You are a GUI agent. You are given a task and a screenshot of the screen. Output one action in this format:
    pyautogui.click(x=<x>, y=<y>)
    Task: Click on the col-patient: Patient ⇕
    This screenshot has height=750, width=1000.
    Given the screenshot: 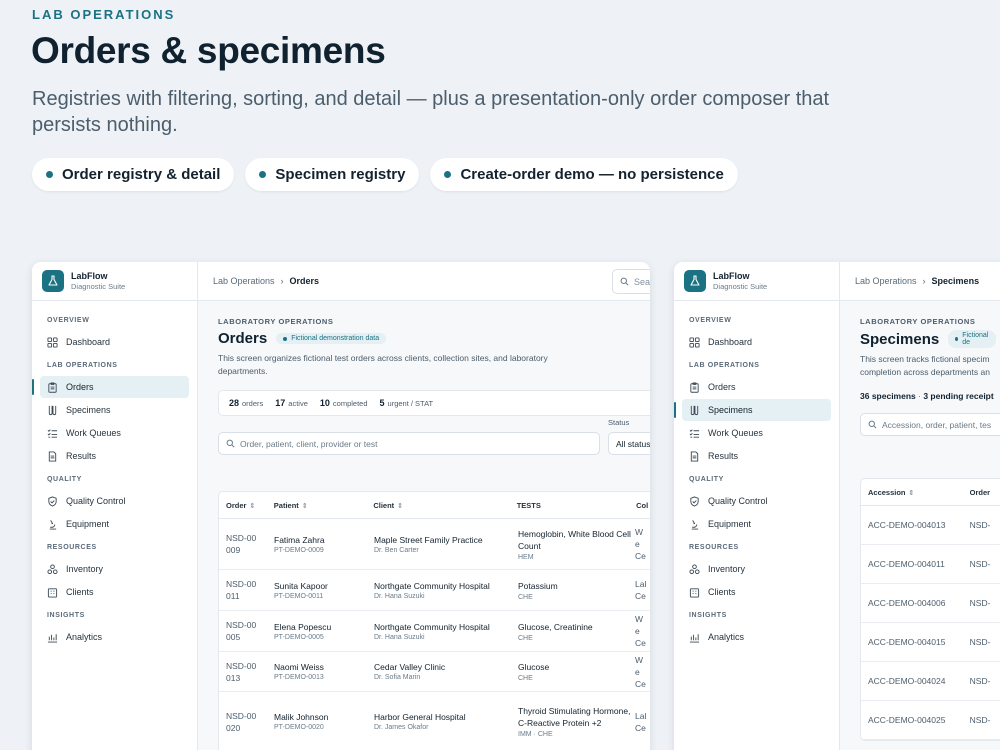 What is the action you would take?
    pyautogui.click(x=317, y=505)
    